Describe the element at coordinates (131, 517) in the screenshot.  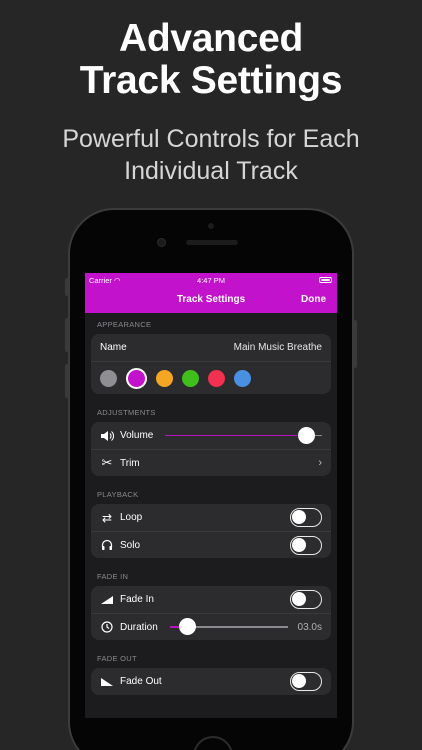
I see `loop-label: Loop` at that location.